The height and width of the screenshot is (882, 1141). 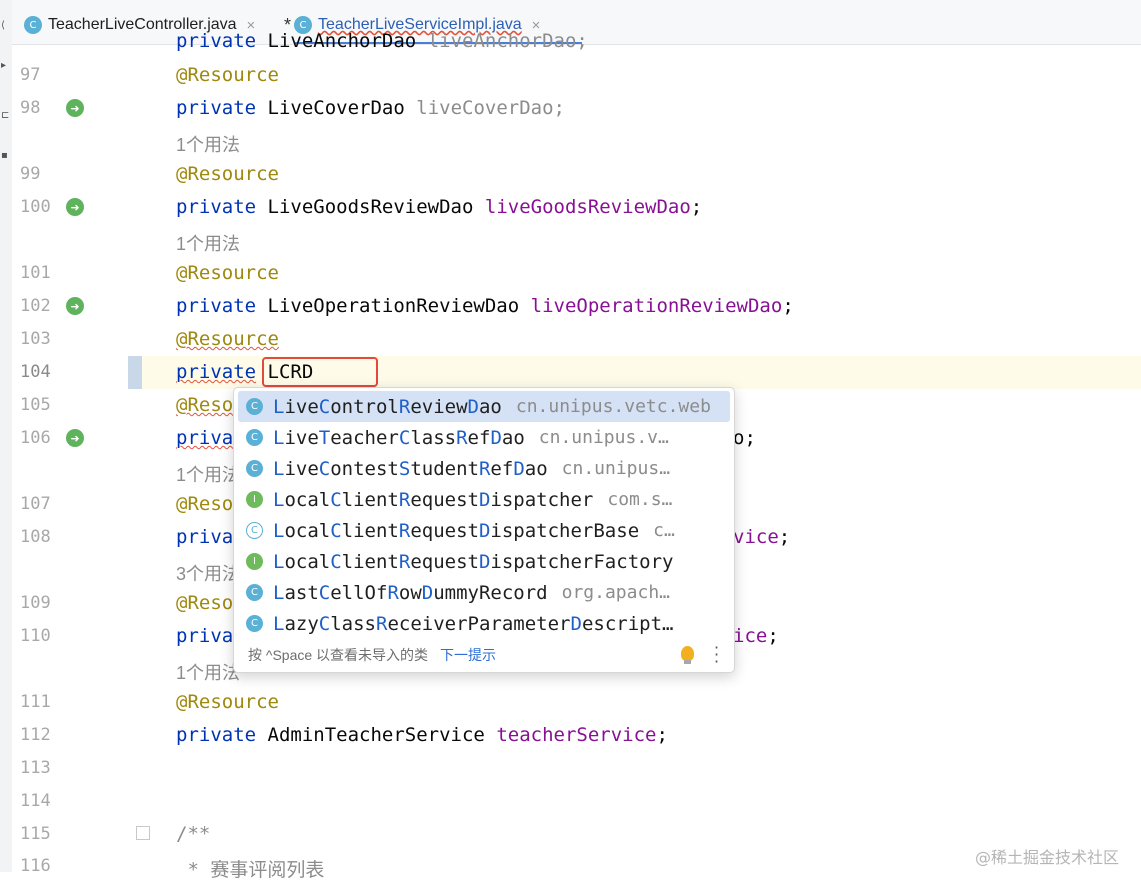 What do you see at coordinates (254, 530) in the screenshot?
I see `abstract-class-icon: C` at bounding box center [254, 530].